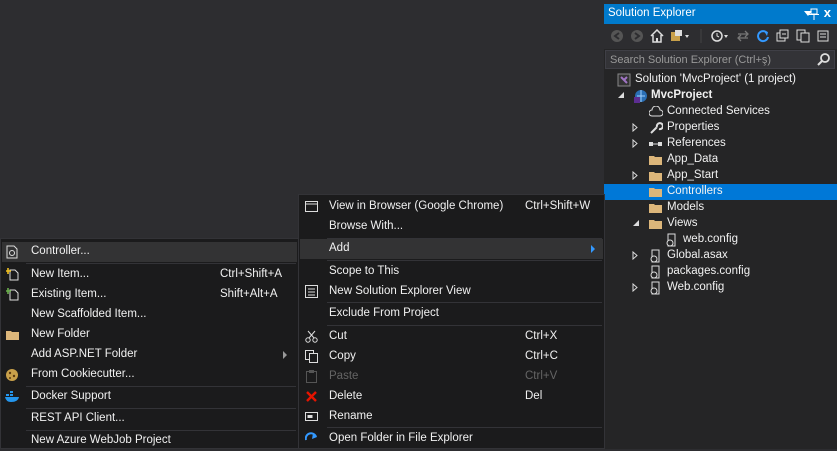 This screenshot has height=451, width=837. What do you see at coordinates (720, 256) in the screenshot?
I see `tree-item-global-asax: Global.asax` at bounding box center [720, 256].